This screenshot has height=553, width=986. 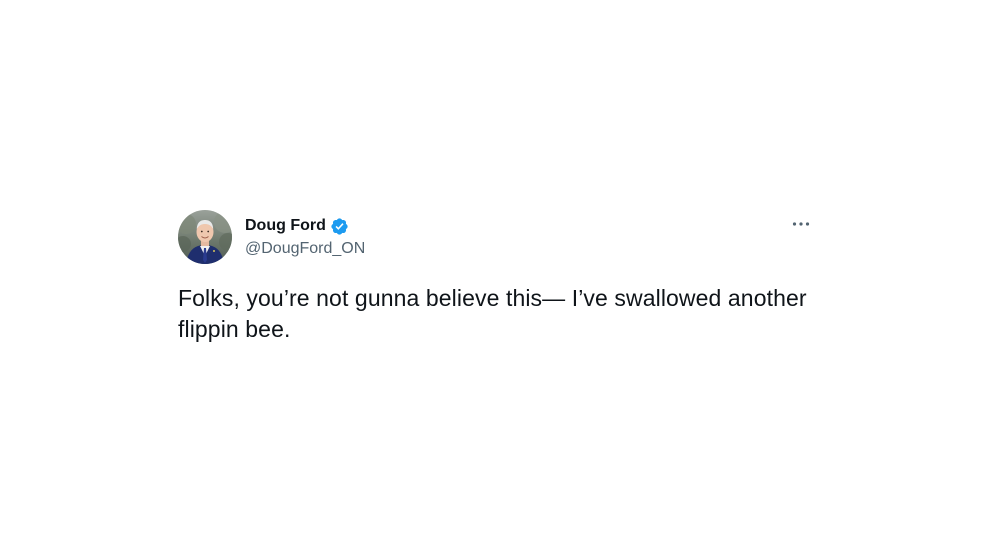 I want to click on author-name-row: Doug Ford, so click(x=297, y=226).